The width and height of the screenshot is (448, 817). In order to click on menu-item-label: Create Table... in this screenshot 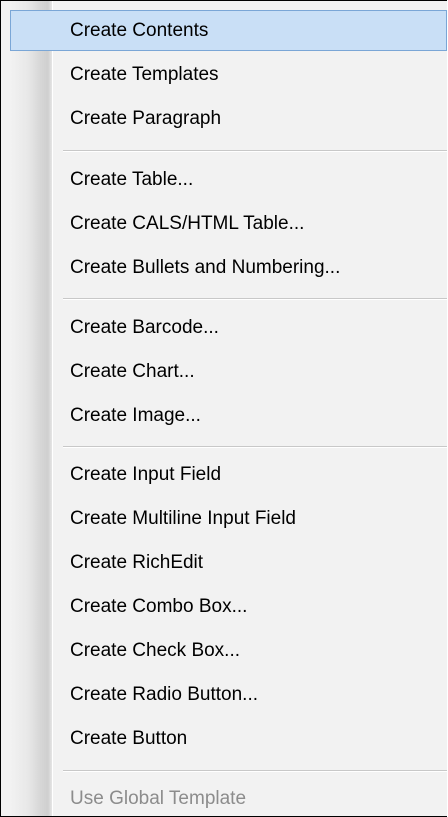, I will do `click(132, 179)`.